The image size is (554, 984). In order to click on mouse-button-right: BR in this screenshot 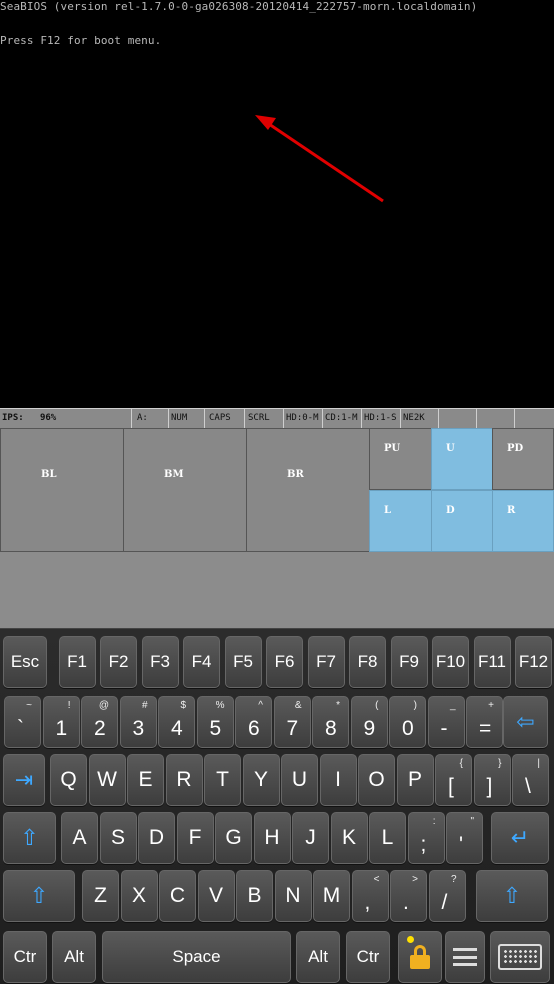, I will do `click(308, 490)`.